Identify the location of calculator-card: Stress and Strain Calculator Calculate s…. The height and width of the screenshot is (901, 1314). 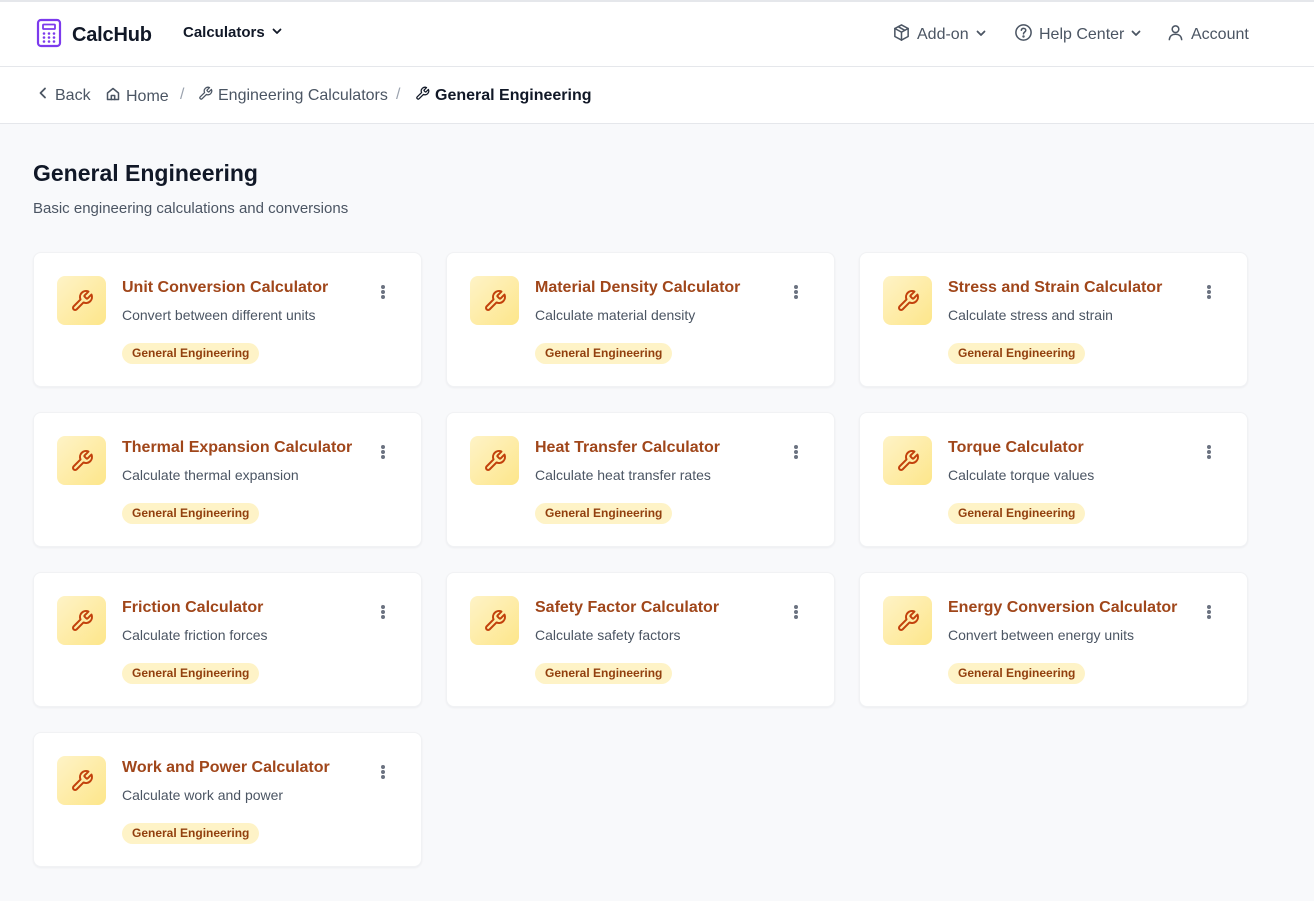
(1053, 319).